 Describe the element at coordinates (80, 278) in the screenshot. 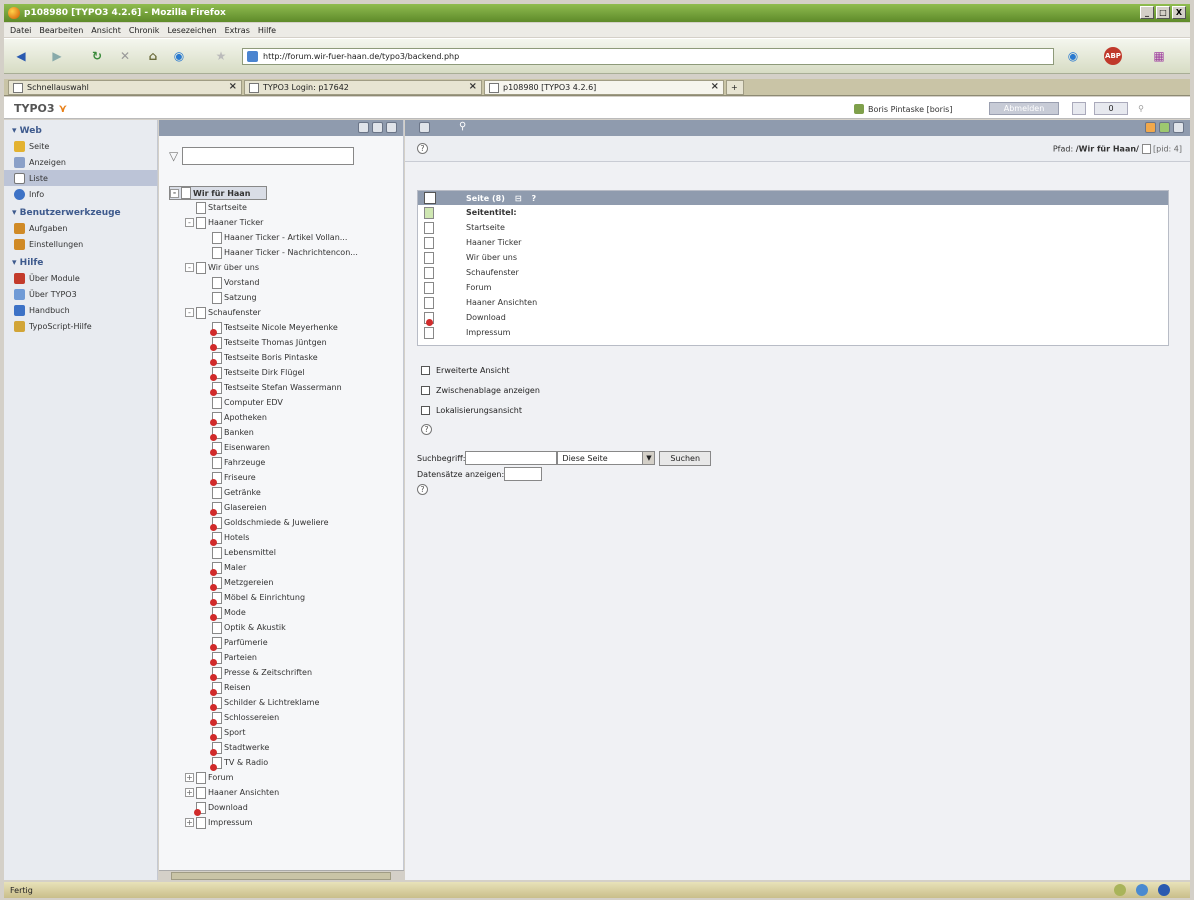

I see `module-ueber-module: Über Module` at that location.